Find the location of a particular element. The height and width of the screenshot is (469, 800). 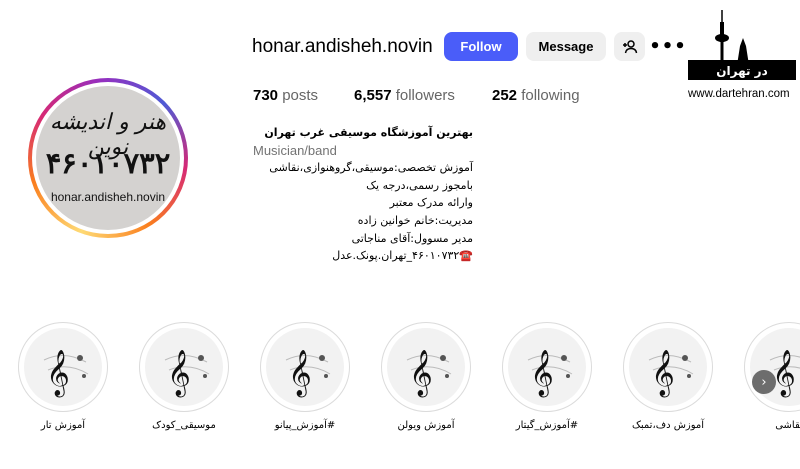

highlight-label: آموزش دف،تمبک is located at coordinates (668, 425).